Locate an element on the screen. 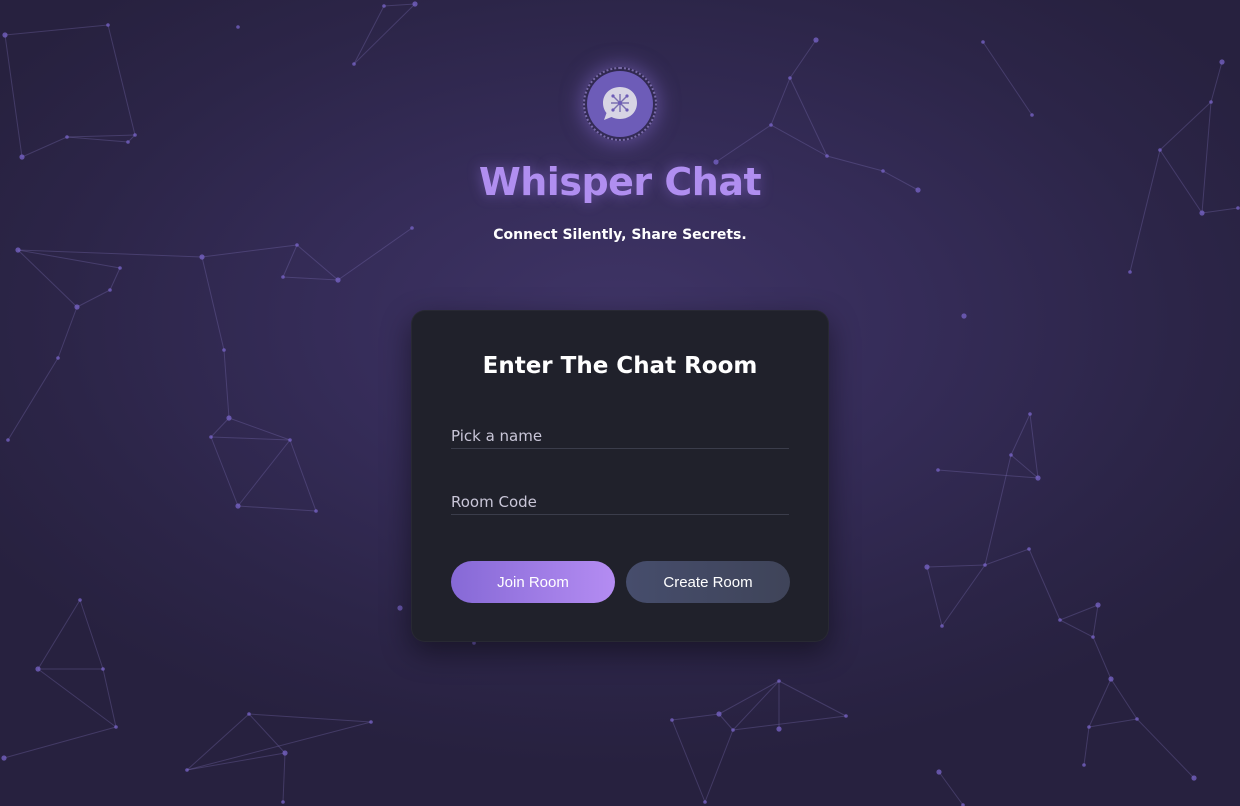  card-title: Enter The Chat Room is located at coordinates (620, 366).